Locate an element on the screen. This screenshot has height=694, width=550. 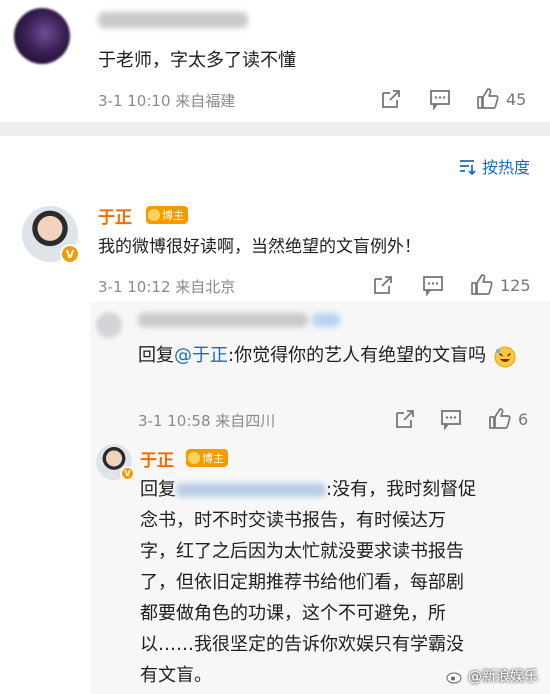
like-button: 45 is located at coordinates (501, 99).